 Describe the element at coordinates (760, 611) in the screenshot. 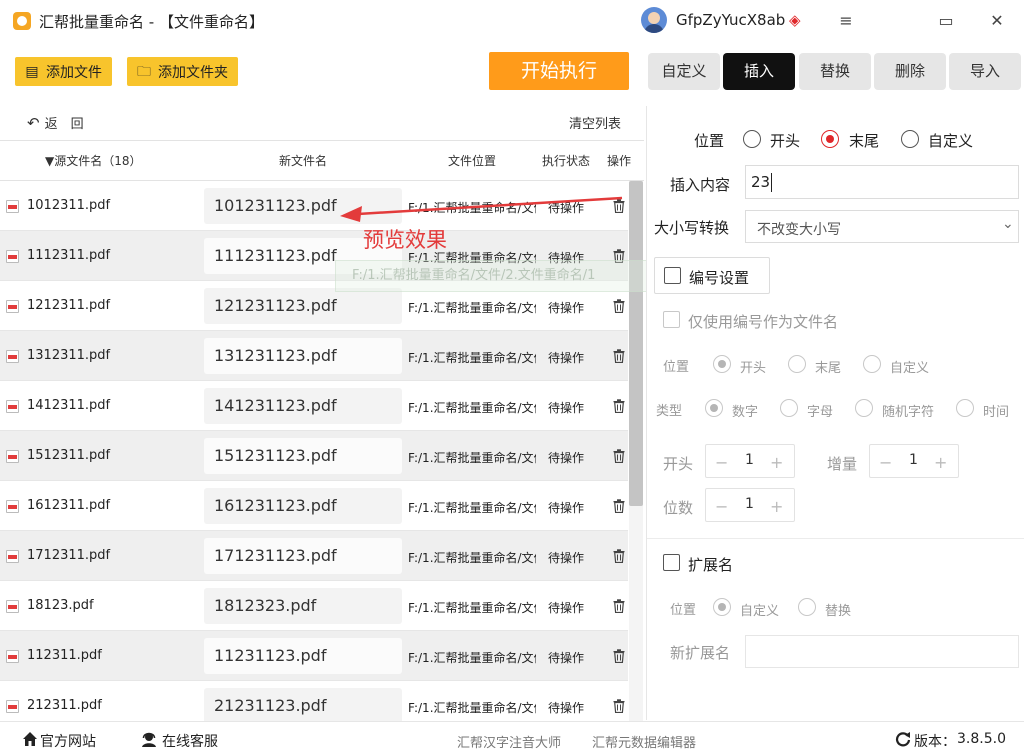

I see `ext-custom-label: 自定义` at that location.